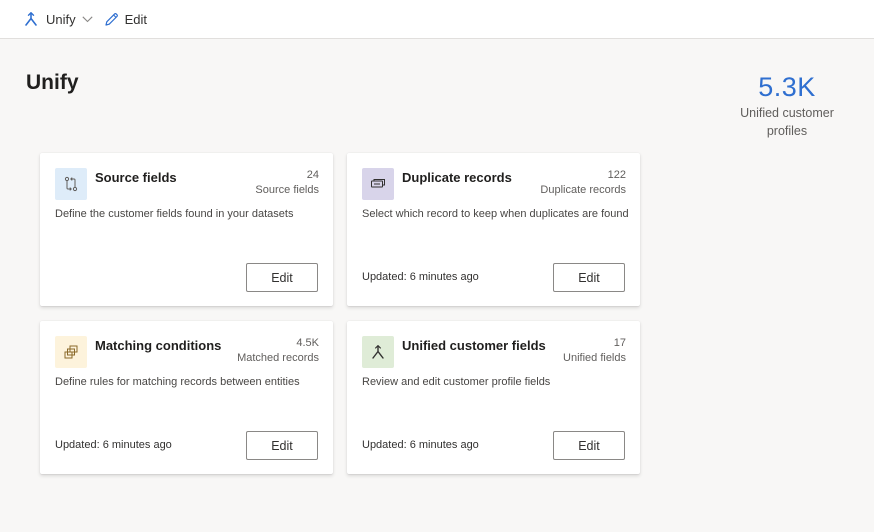 This screenshot has height=532, width=874. Describe the element at coordinates (619, 343) in the screenshot. I see `card-count-value: 17` at that location.